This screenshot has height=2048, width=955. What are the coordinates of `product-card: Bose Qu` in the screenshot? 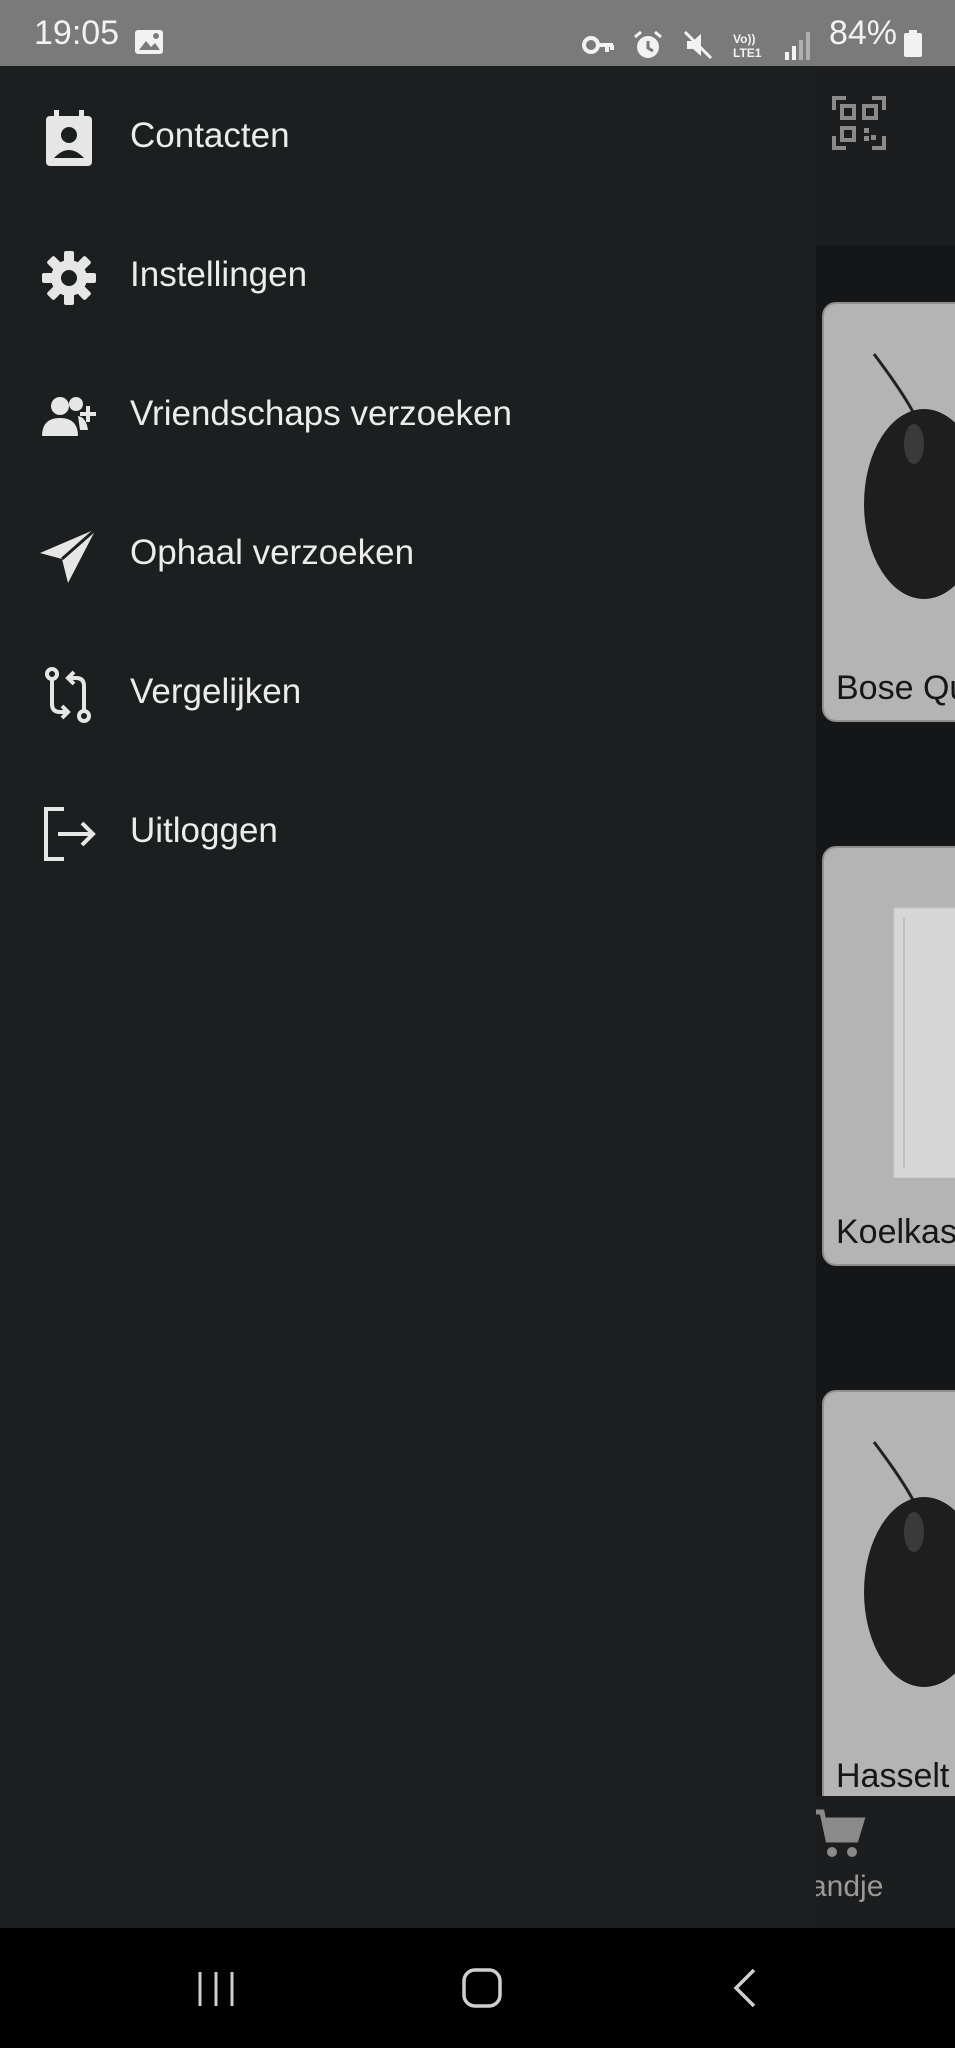 It's located at (888, 512).